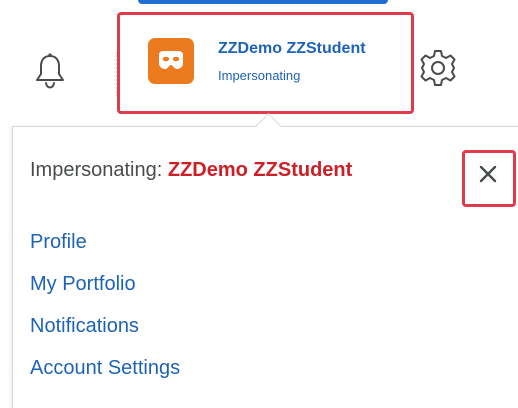 The image size is (518, 408). I want to click on gear-icon, so click(438, 68).